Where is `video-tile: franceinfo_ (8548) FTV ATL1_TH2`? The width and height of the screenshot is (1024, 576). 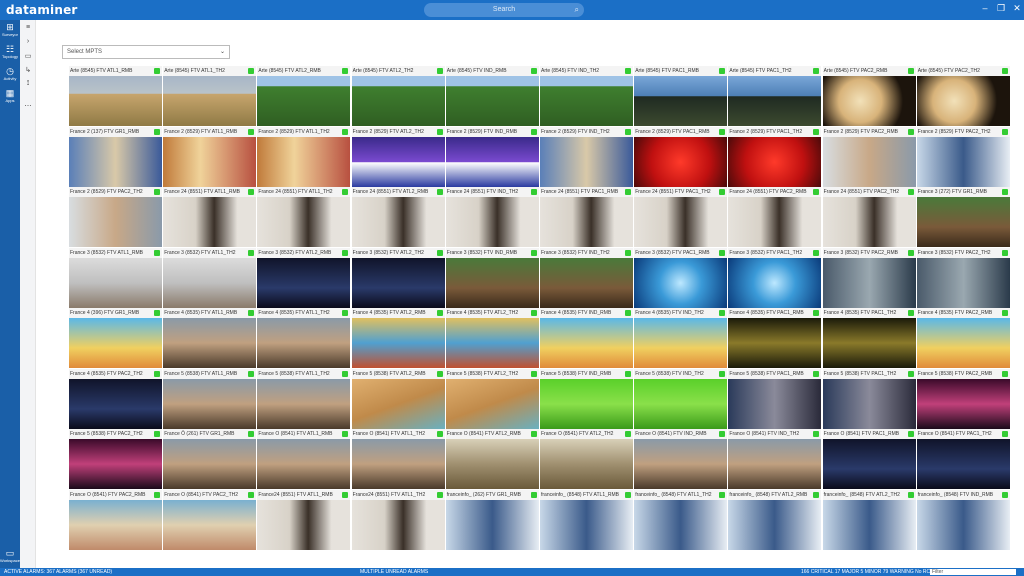 video-tile: franceinfo_ (8548) FTV ATL1_TH2 is located at coordinates (681, 519).